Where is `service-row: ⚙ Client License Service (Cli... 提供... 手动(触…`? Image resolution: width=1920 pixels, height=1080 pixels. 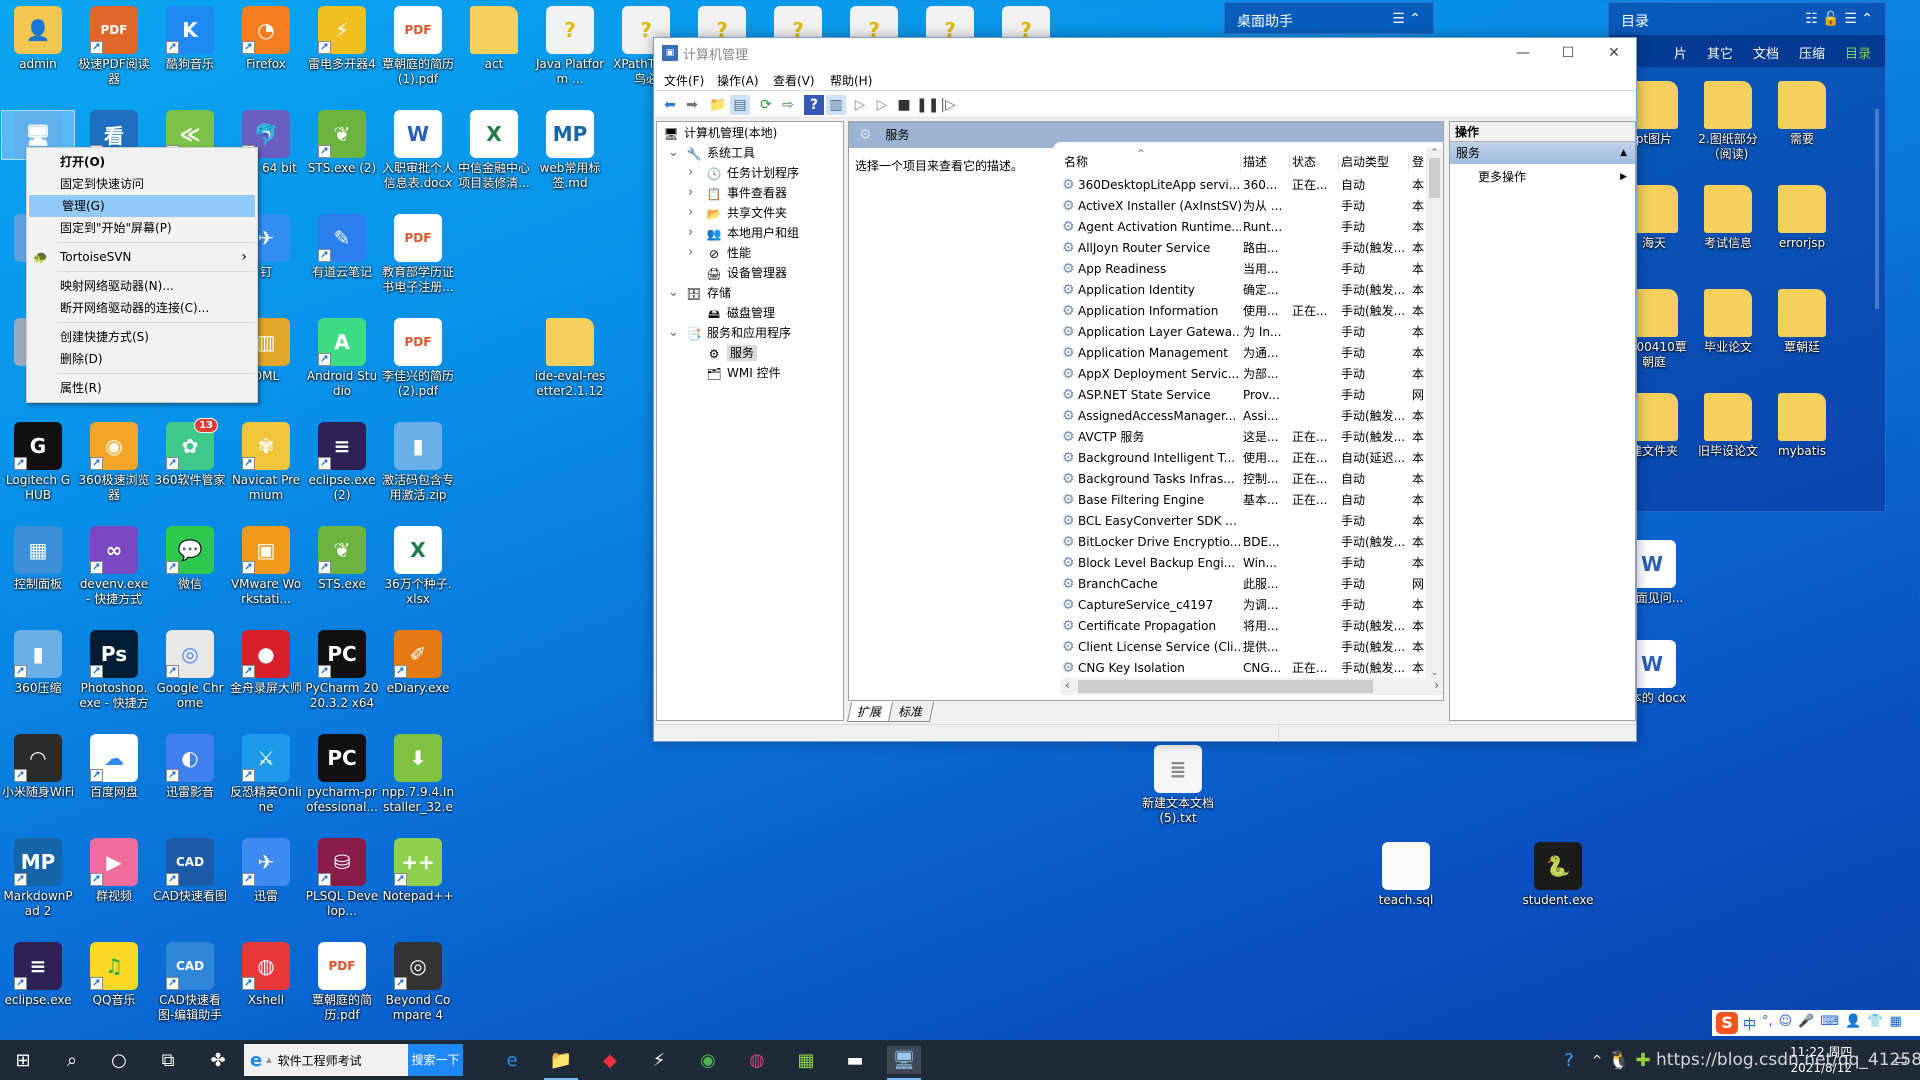
service-row: ⚙ Client License Service (Cli... 提供... 手动(触… is located at coordinates (1243, 647).